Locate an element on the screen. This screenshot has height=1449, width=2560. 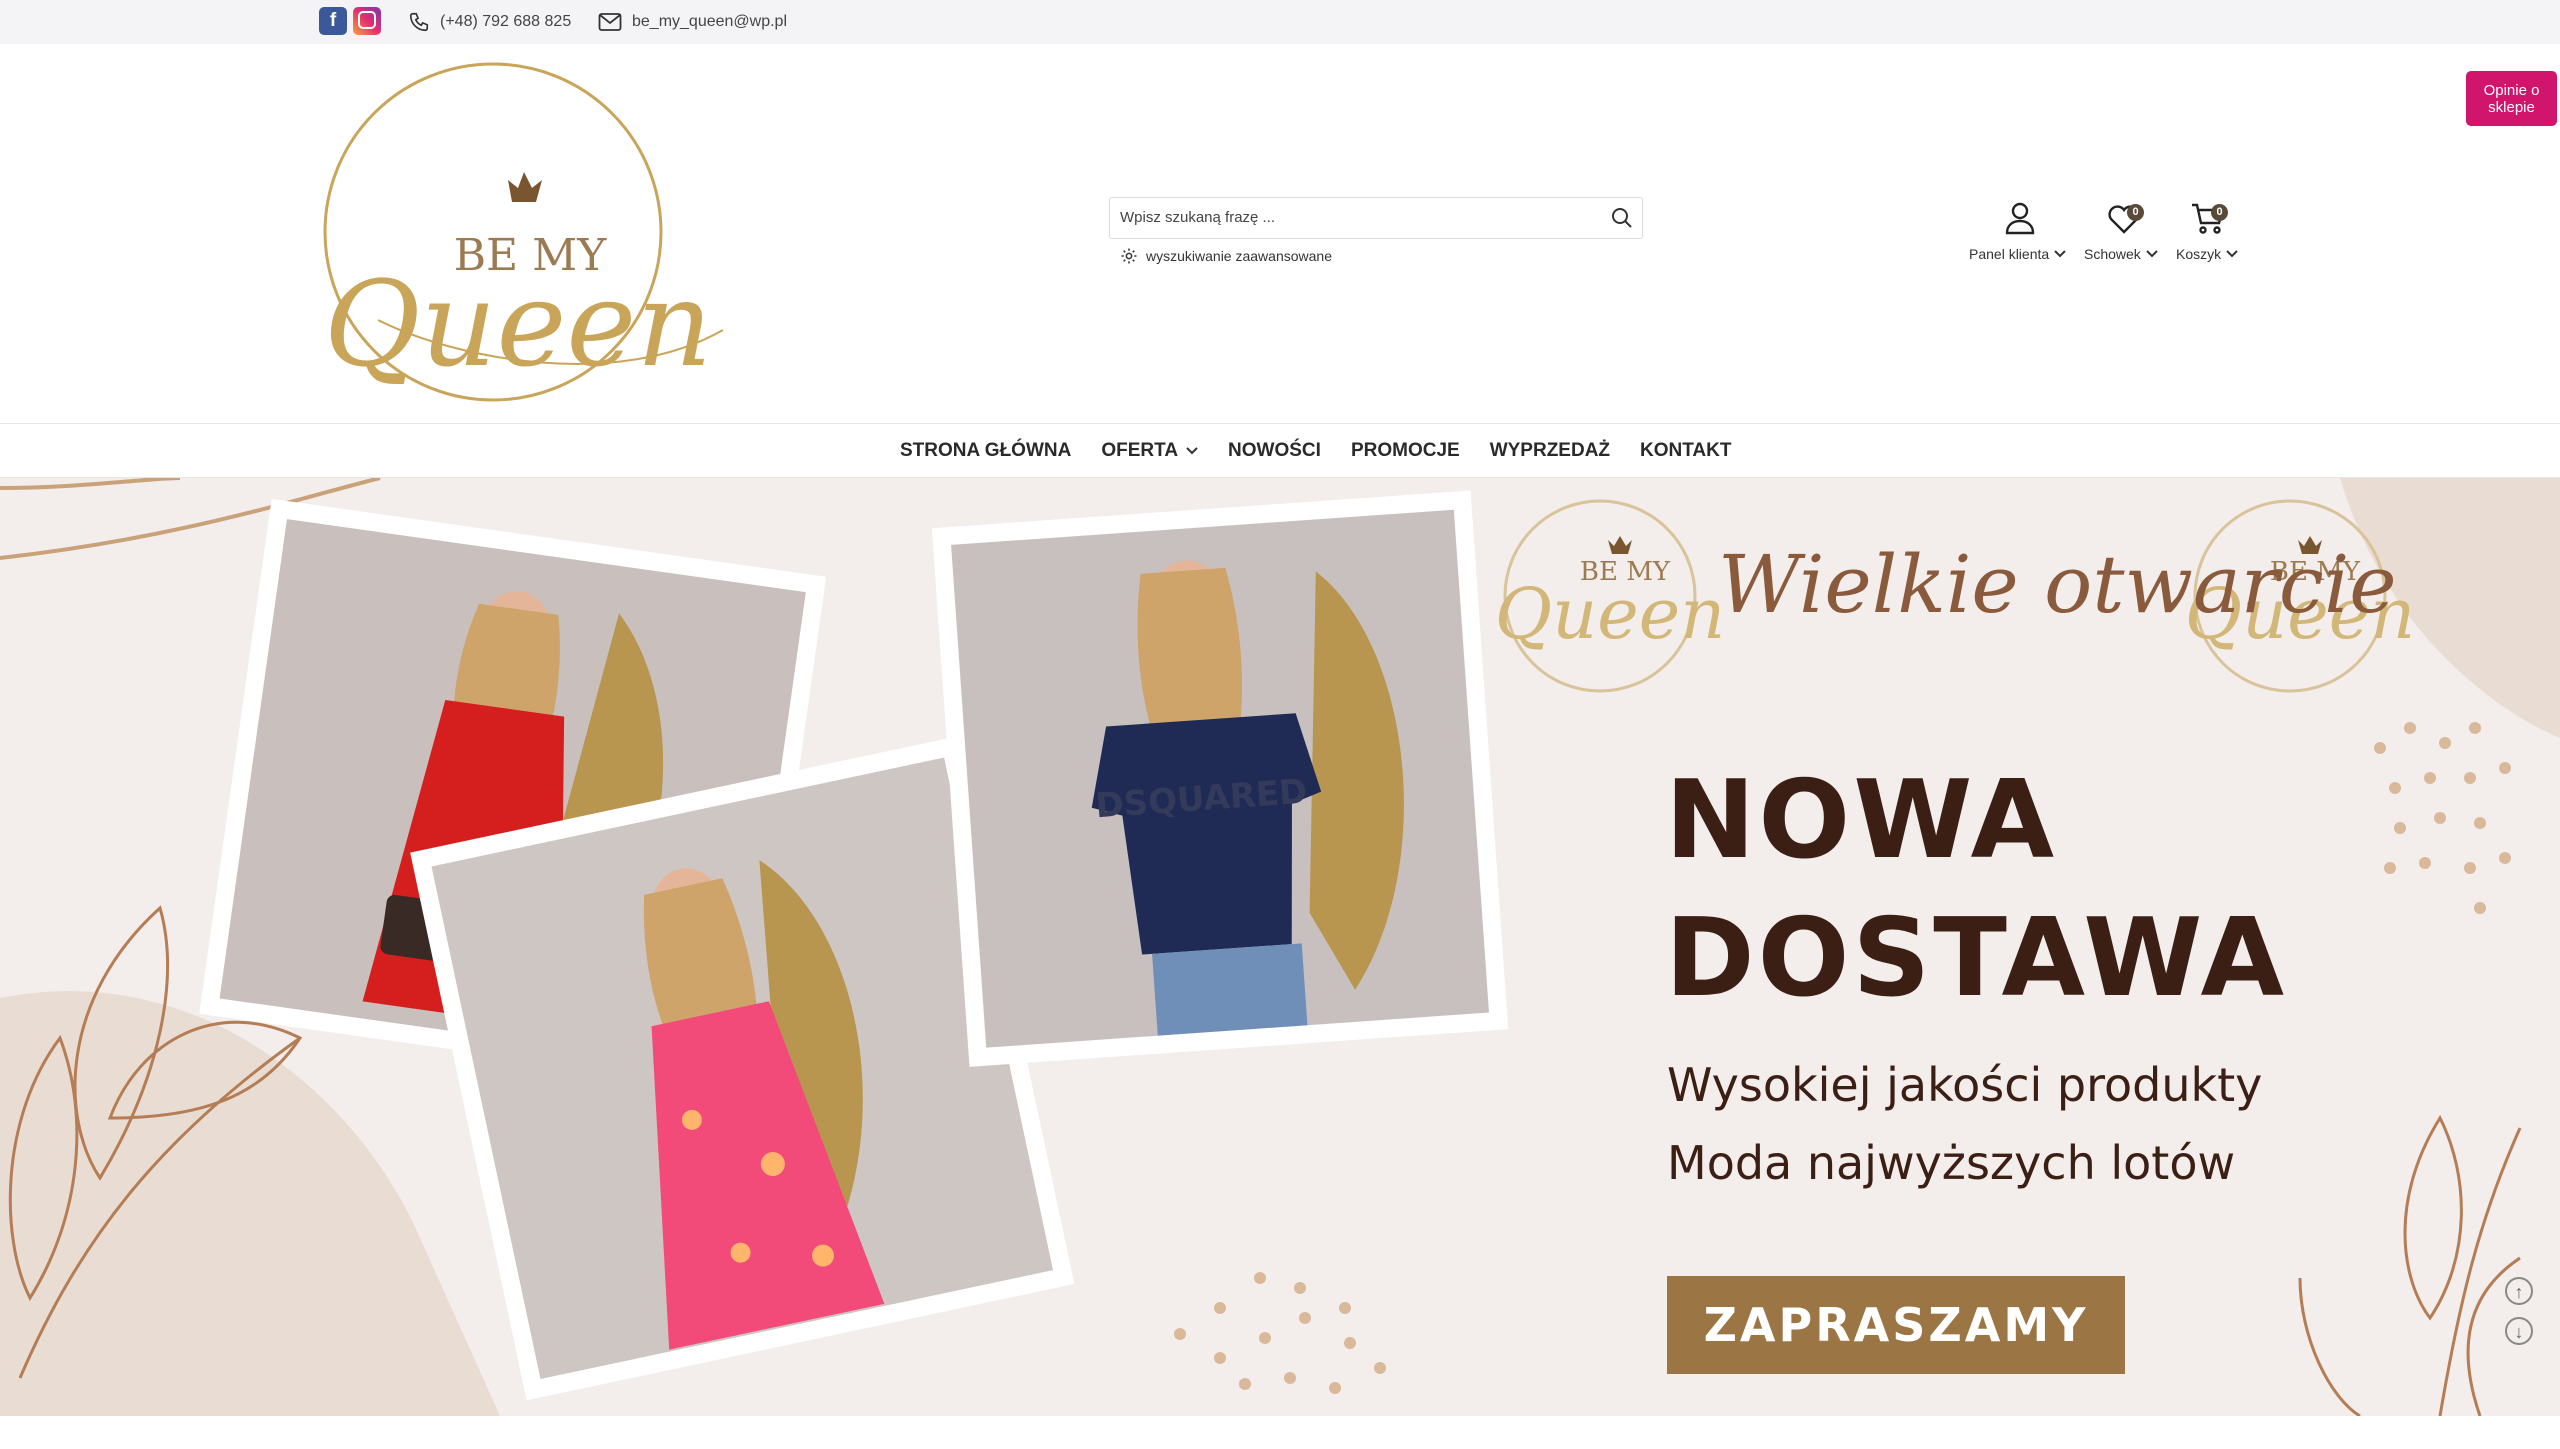
nav-item-kontakt: KONTAKT is located at coordinates (1685, 451).